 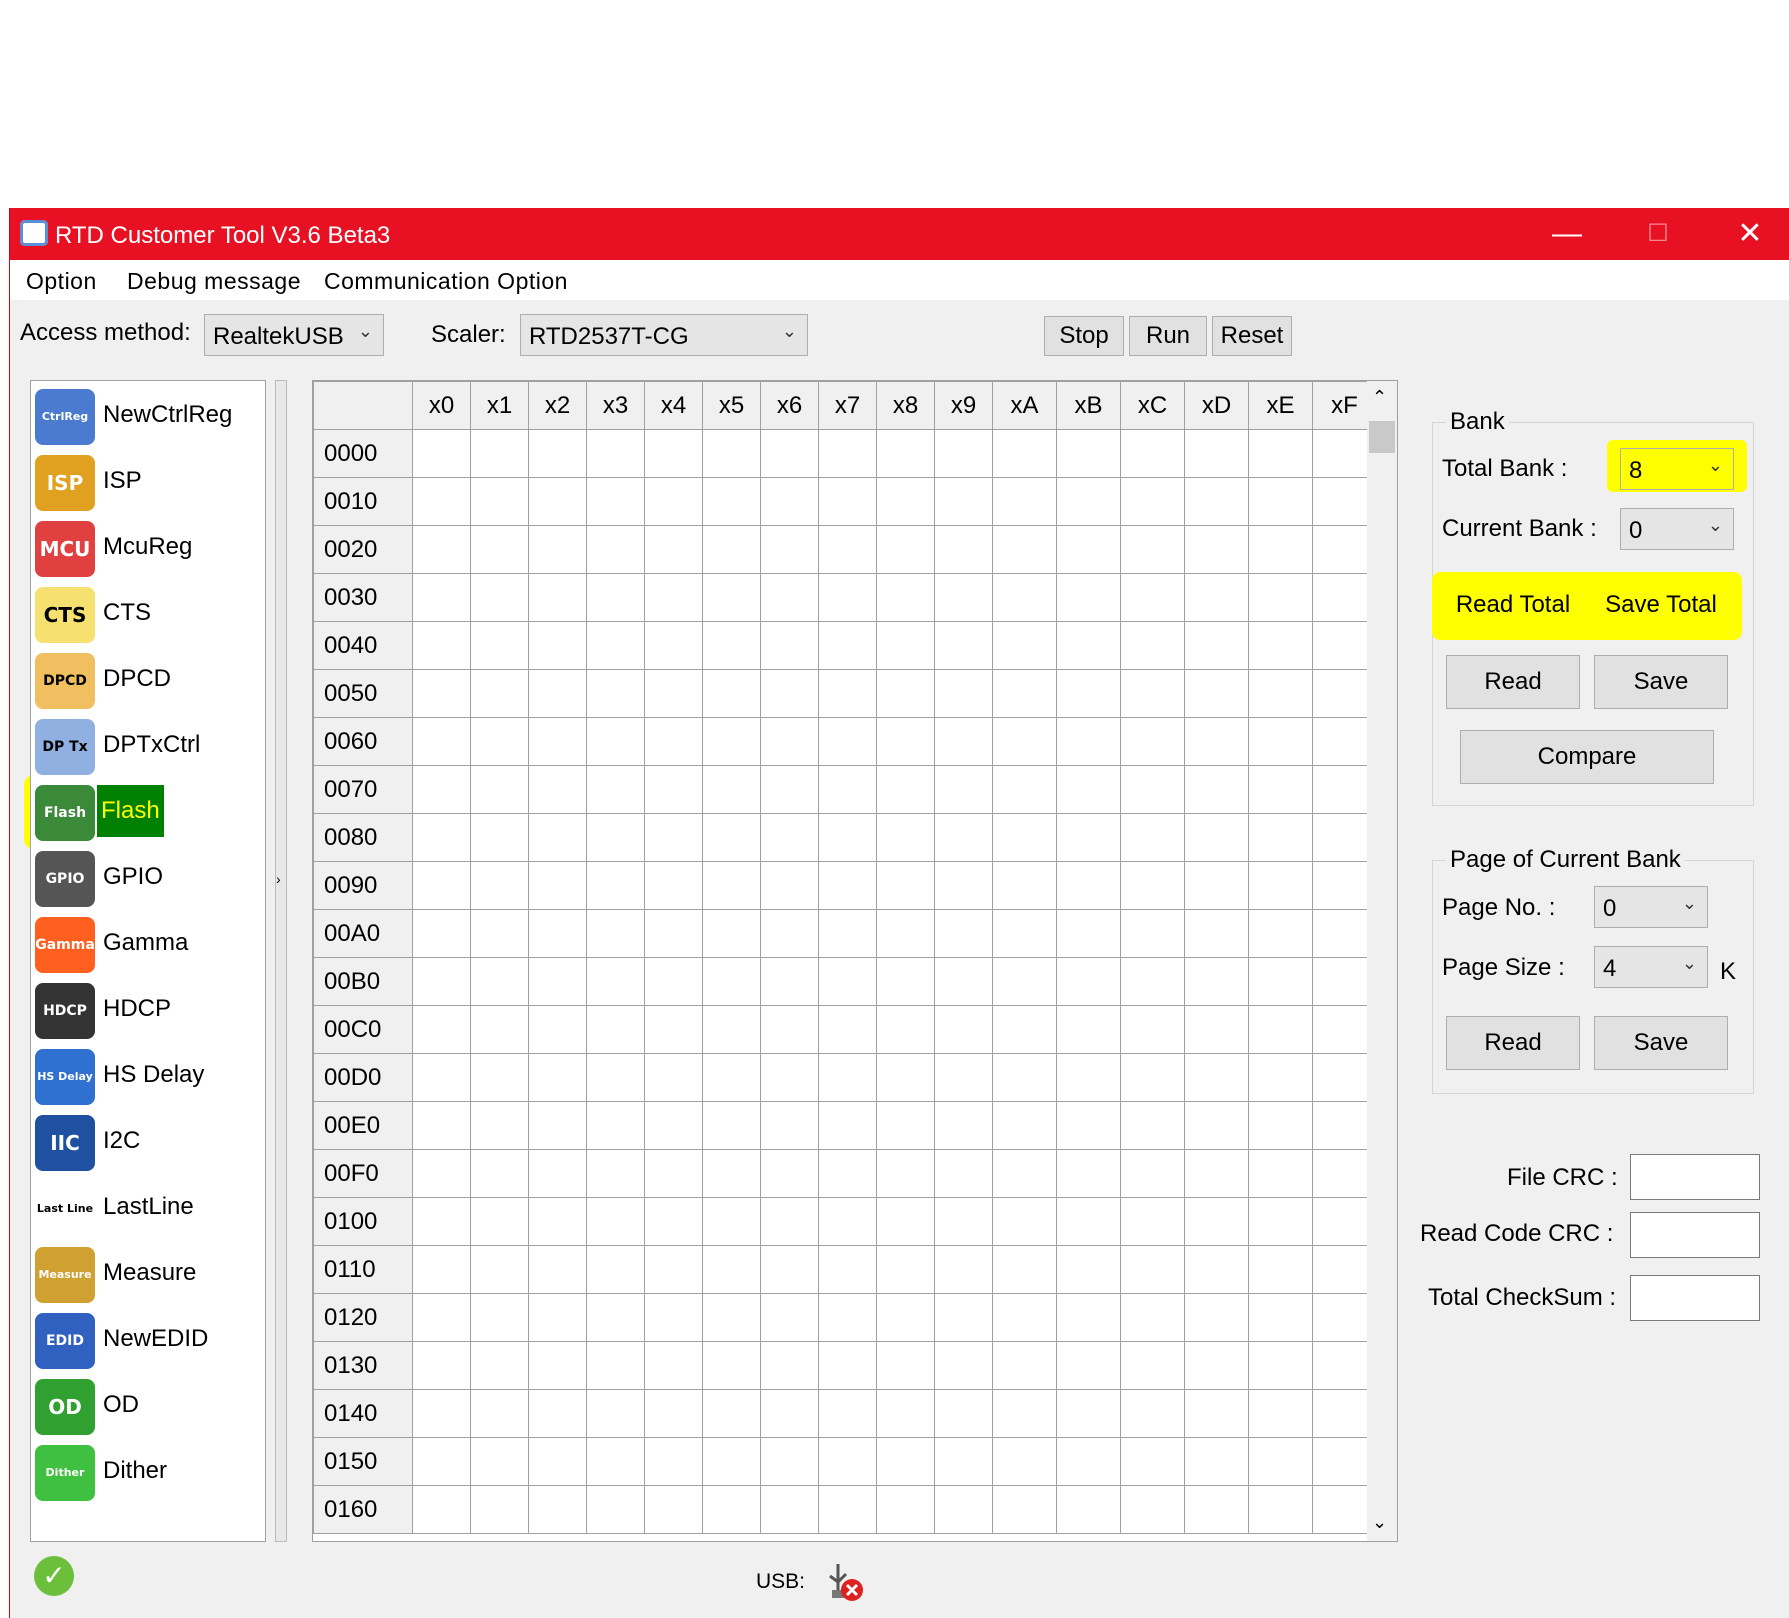 What do you see at coordinates (446, 281) in the screenshot?
I see `menu-communication-option: Communication Option` at bounding box center [446, 281].